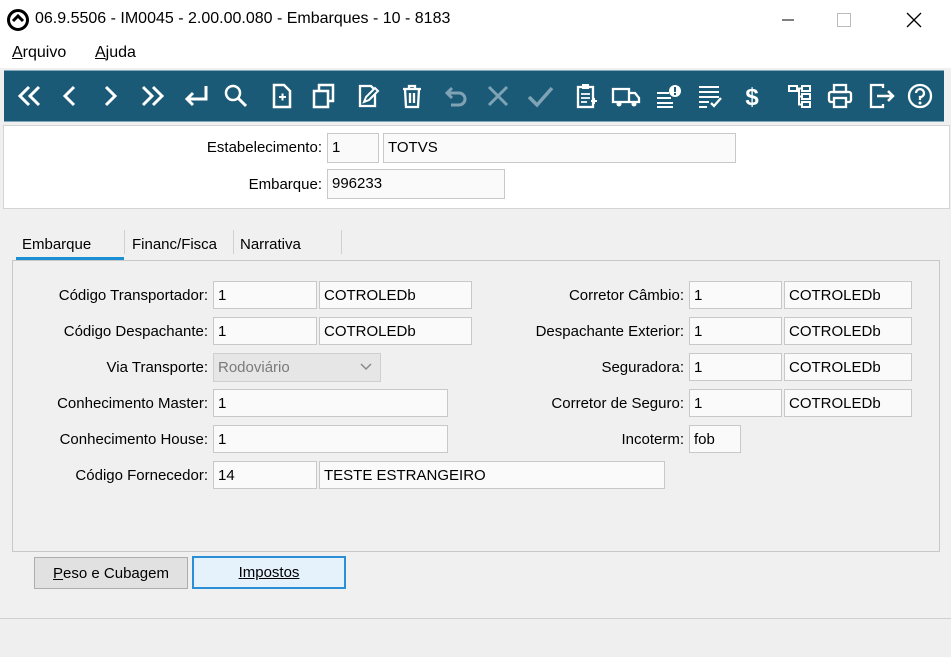  I want to click on menu-bar: Arquivo Ajuda, so click(475, 54).